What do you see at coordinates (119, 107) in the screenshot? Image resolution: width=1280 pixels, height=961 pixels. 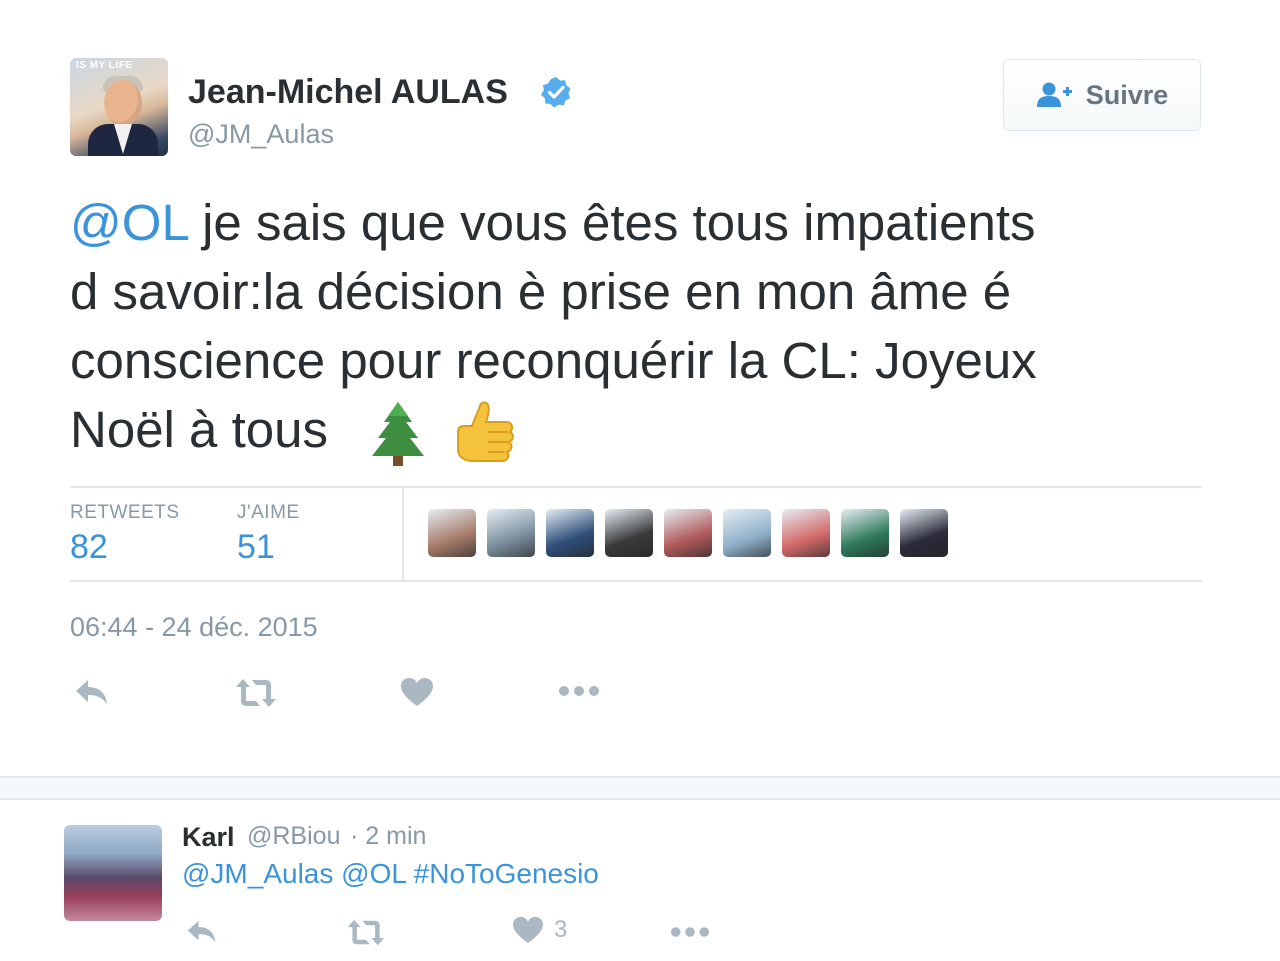 I see `author-avatar: IS MY LIFE` at bounding box center [119, 107].